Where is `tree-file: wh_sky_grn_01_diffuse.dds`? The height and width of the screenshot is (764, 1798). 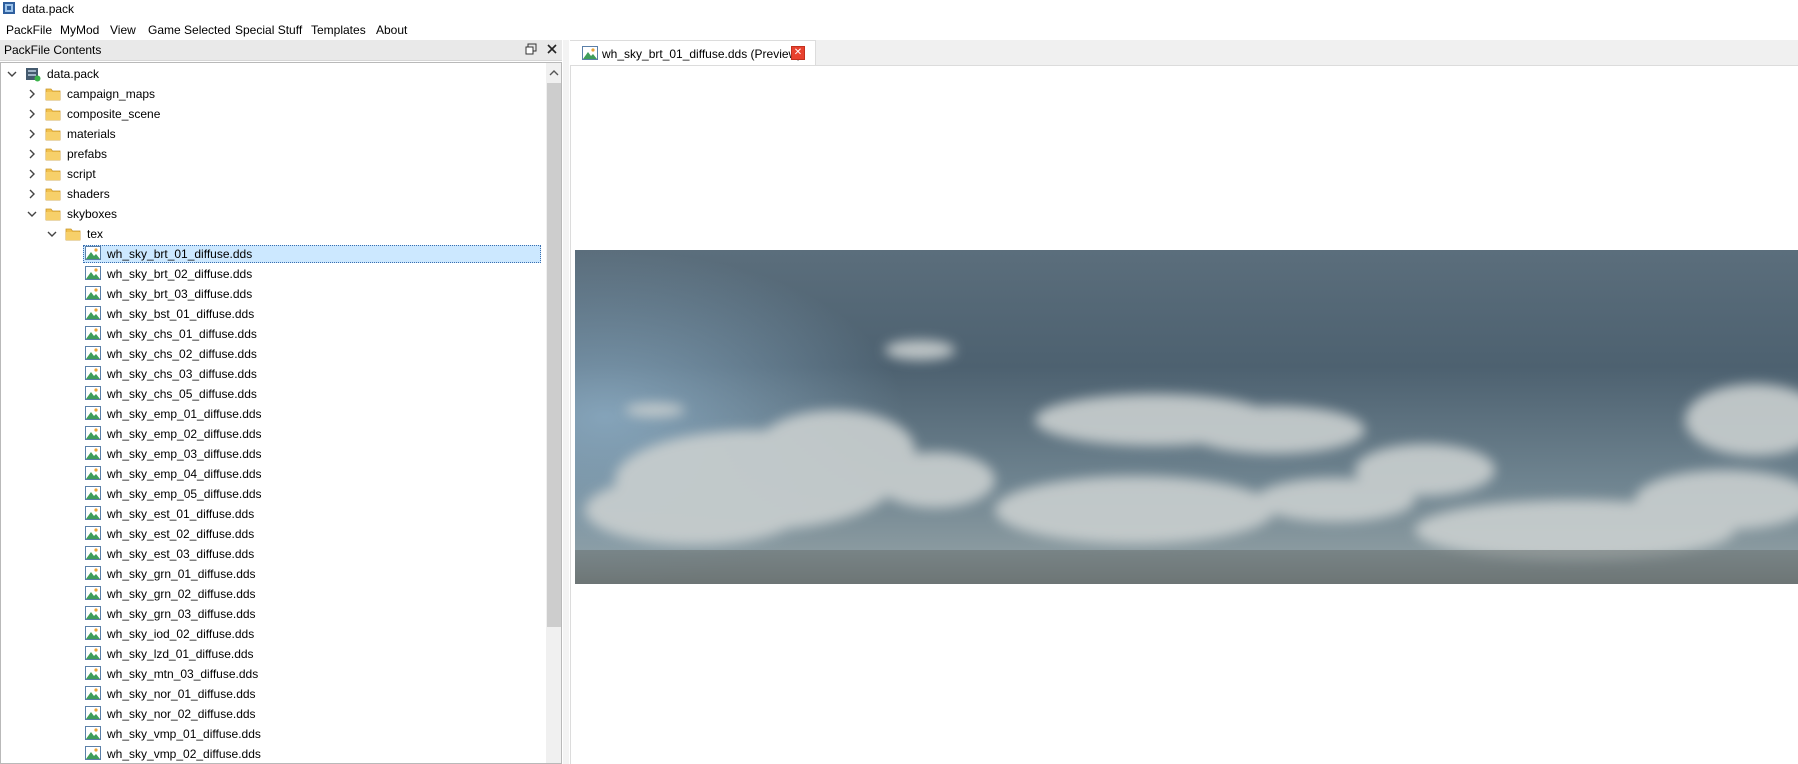 tree-file: wh_sky_grn_01_diffuse.dds is located at coordinates (271, 574).